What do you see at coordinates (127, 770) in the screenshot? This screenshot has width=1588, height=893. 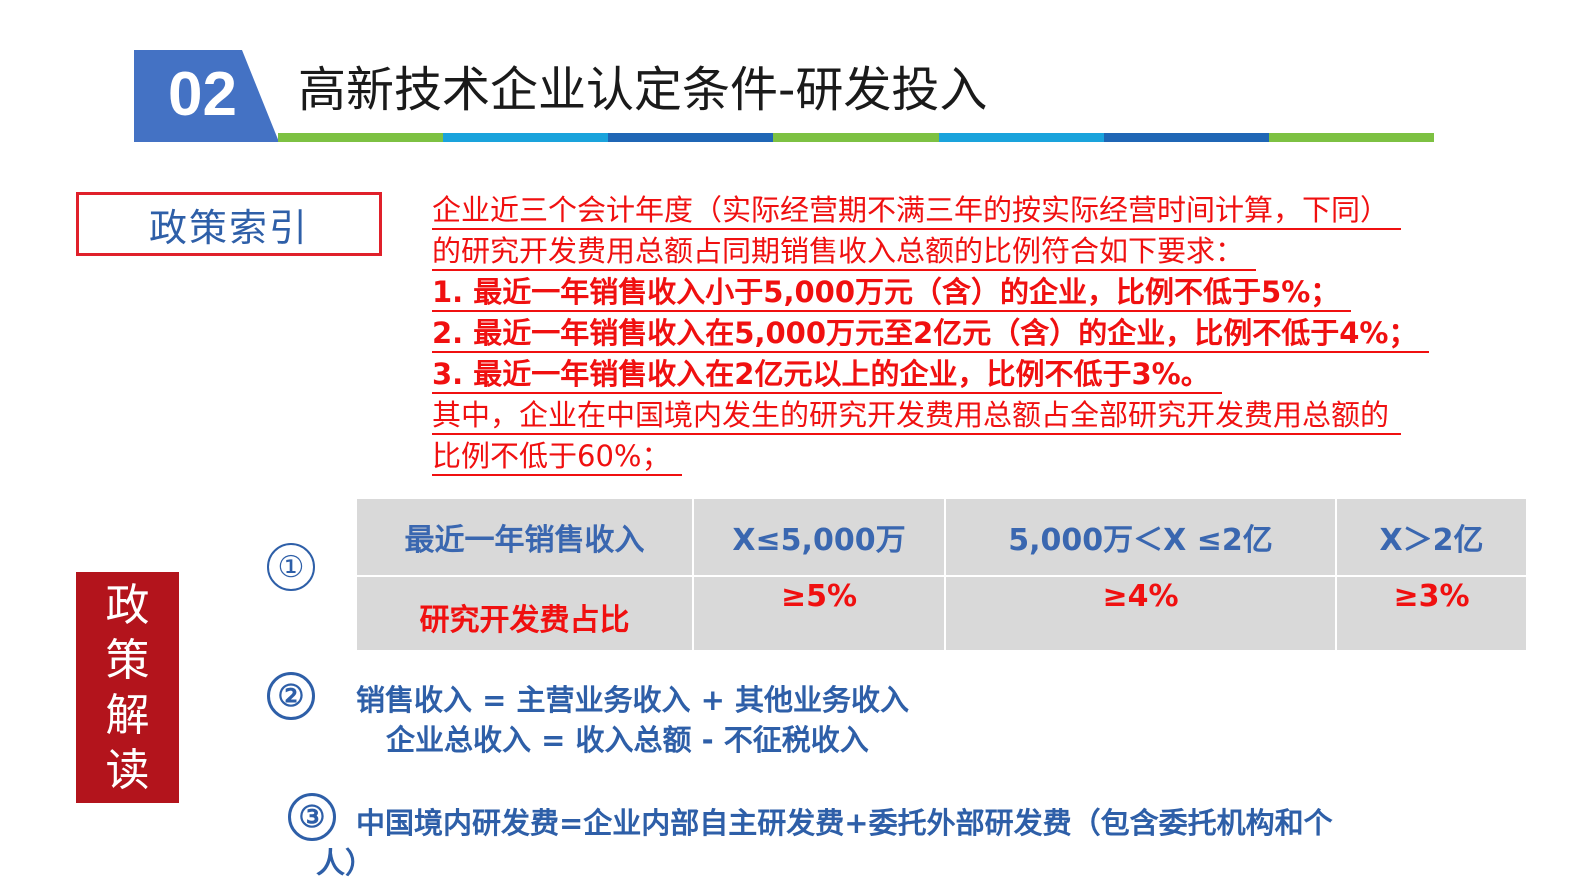 I see `badge-char: 读` at bounding box center [127, 770].